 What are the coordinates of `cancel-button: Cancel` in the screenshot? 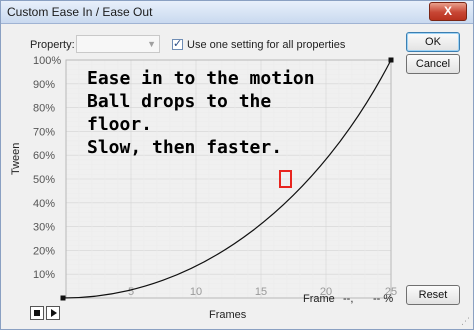 It's located at (433, 64).